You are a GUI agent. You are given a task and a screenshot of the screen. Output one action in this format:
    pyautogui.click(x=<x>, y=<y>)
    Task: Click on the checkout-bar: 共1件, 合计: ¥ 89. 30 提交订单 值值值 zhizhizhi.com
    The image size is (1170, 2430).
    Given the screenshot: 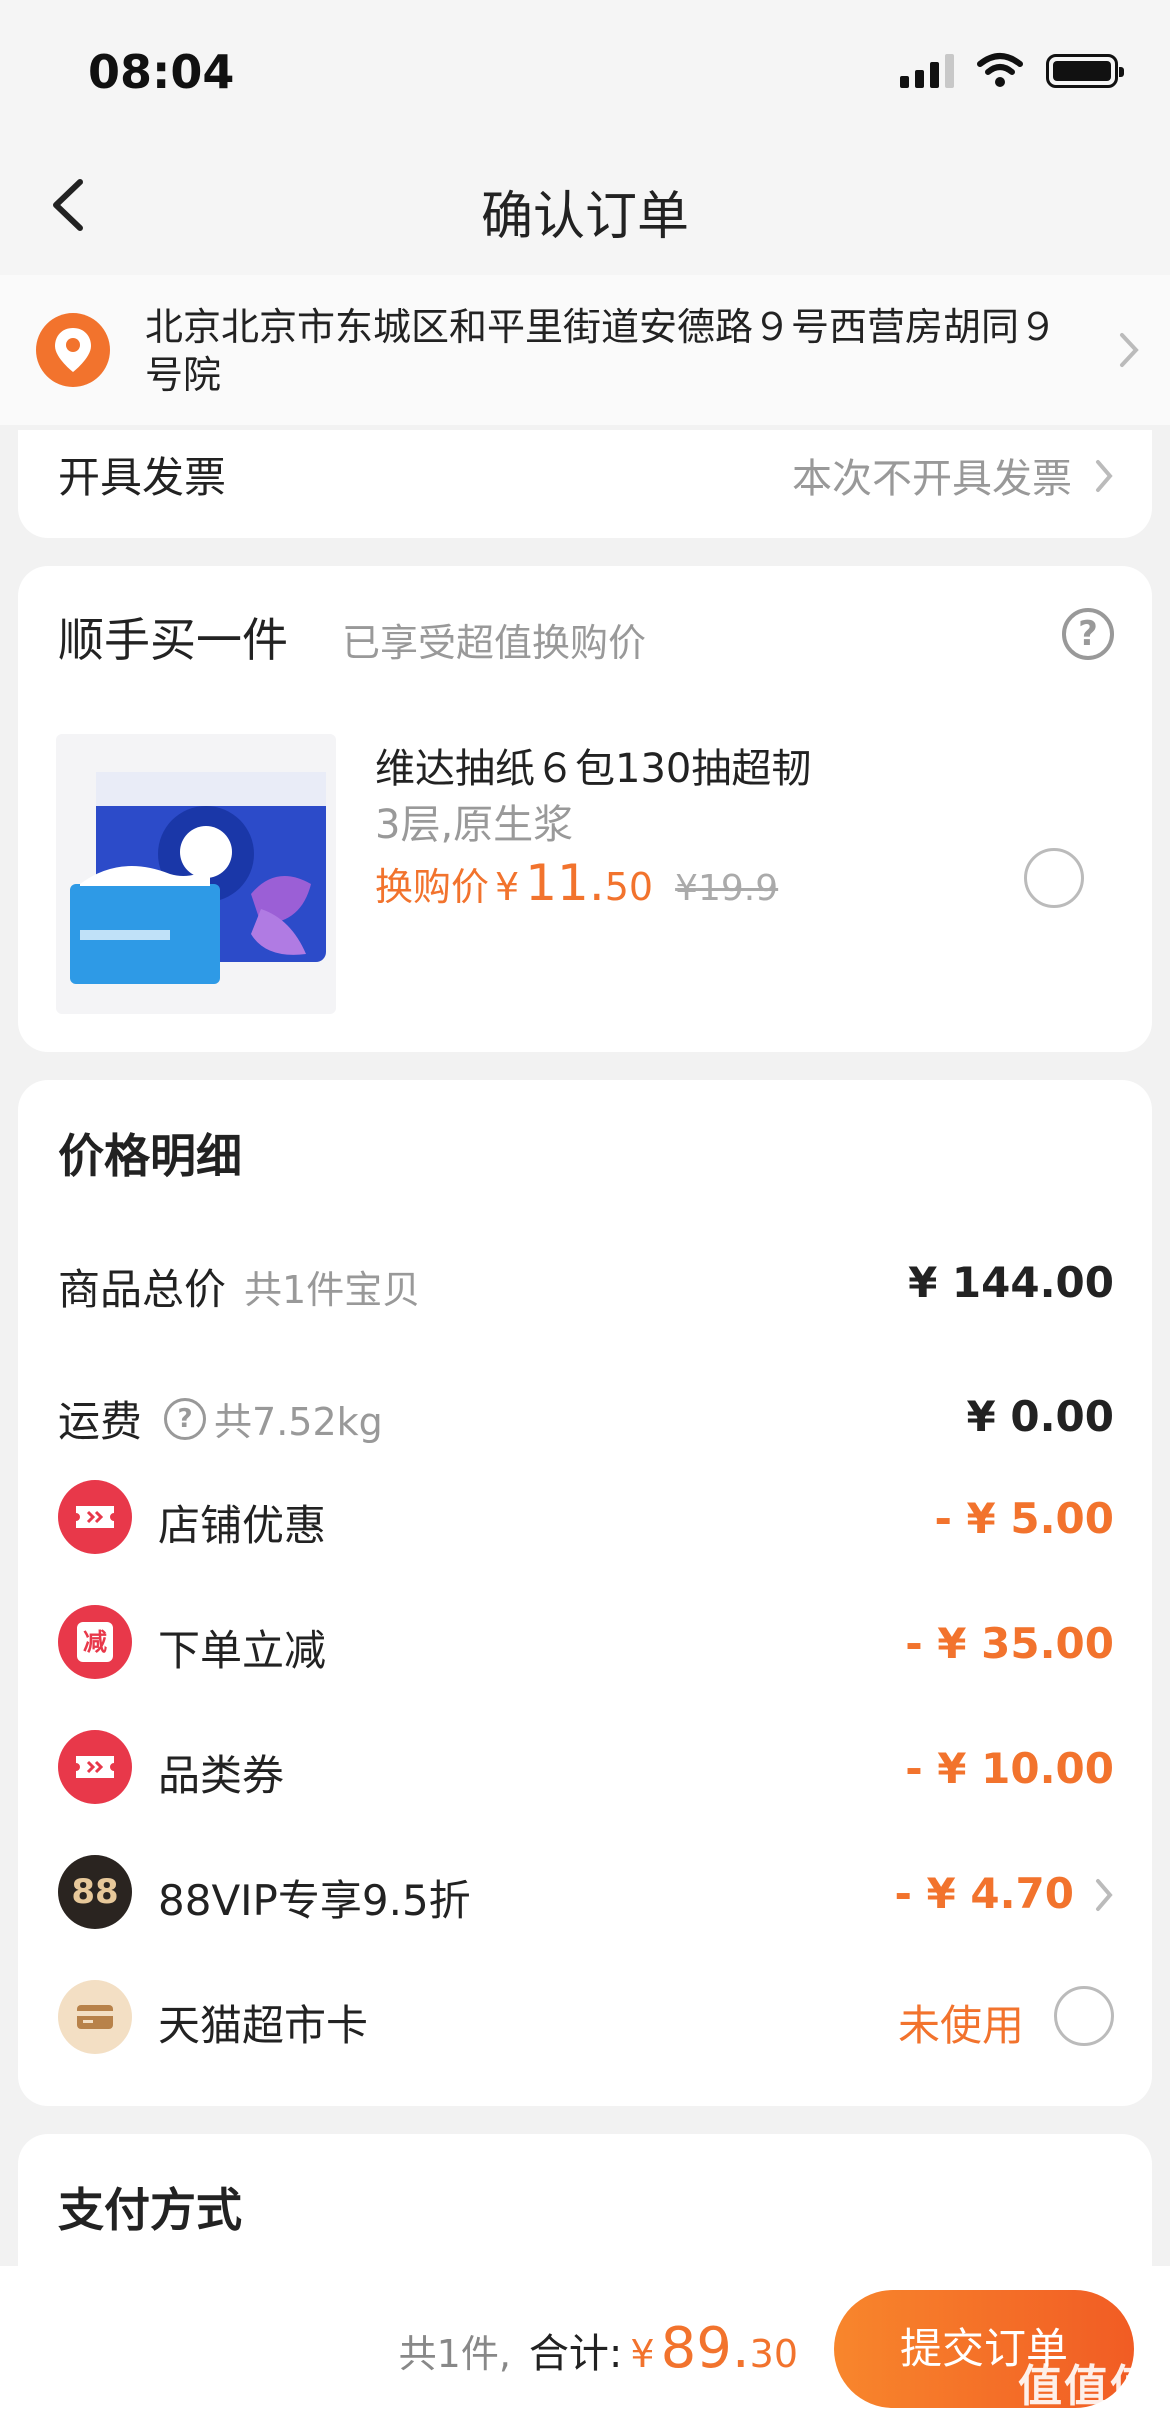 What is the action you would take?
    pyautogui.click(x=585, y=2348)
    